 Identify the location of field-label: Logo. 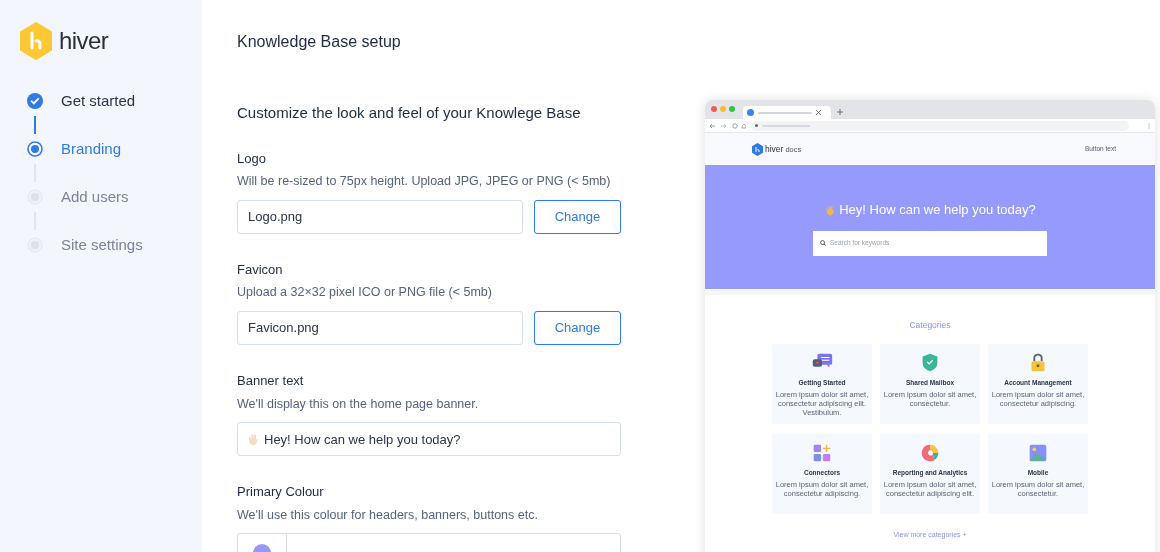
(252, 158).